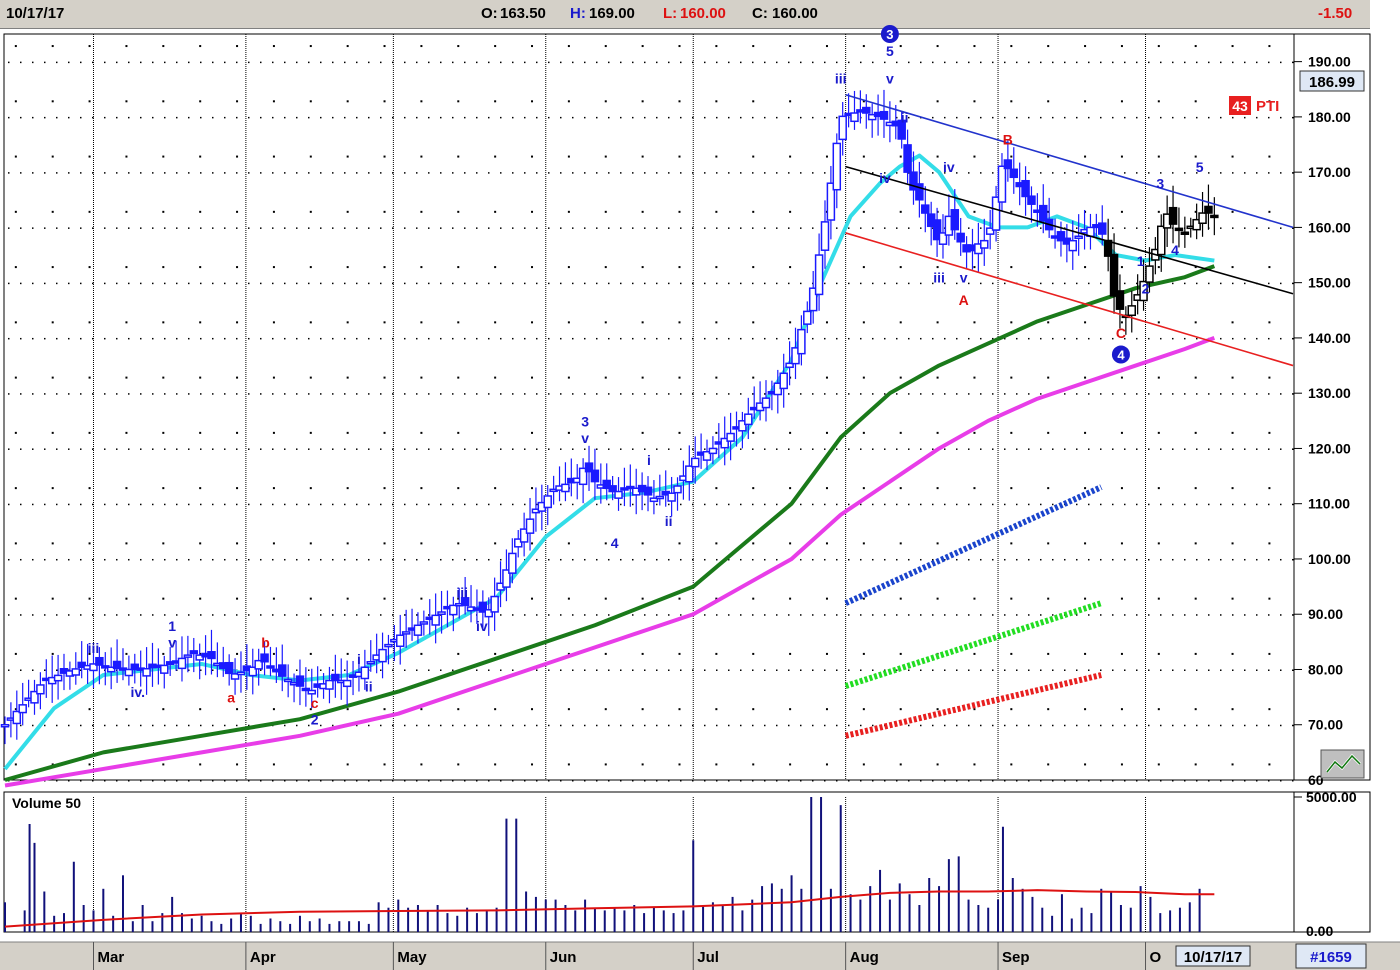 The width and height of the screenshot is (1400, 970). Describe the element at coordinates (1342, 764) in the screenshot. I see `chart-tool-icon` at that location.